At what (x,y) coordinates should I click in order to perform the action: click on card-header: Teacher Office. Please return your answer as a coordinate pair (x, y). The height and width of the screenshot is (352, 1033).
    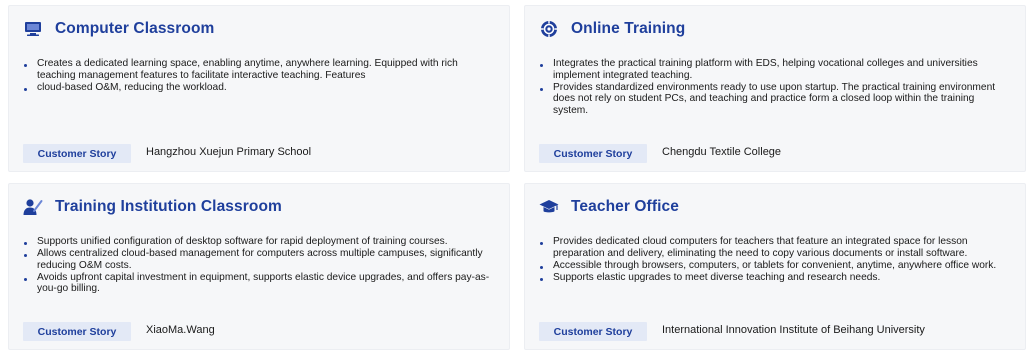
    Looking at the image, I should click on (609, 207).